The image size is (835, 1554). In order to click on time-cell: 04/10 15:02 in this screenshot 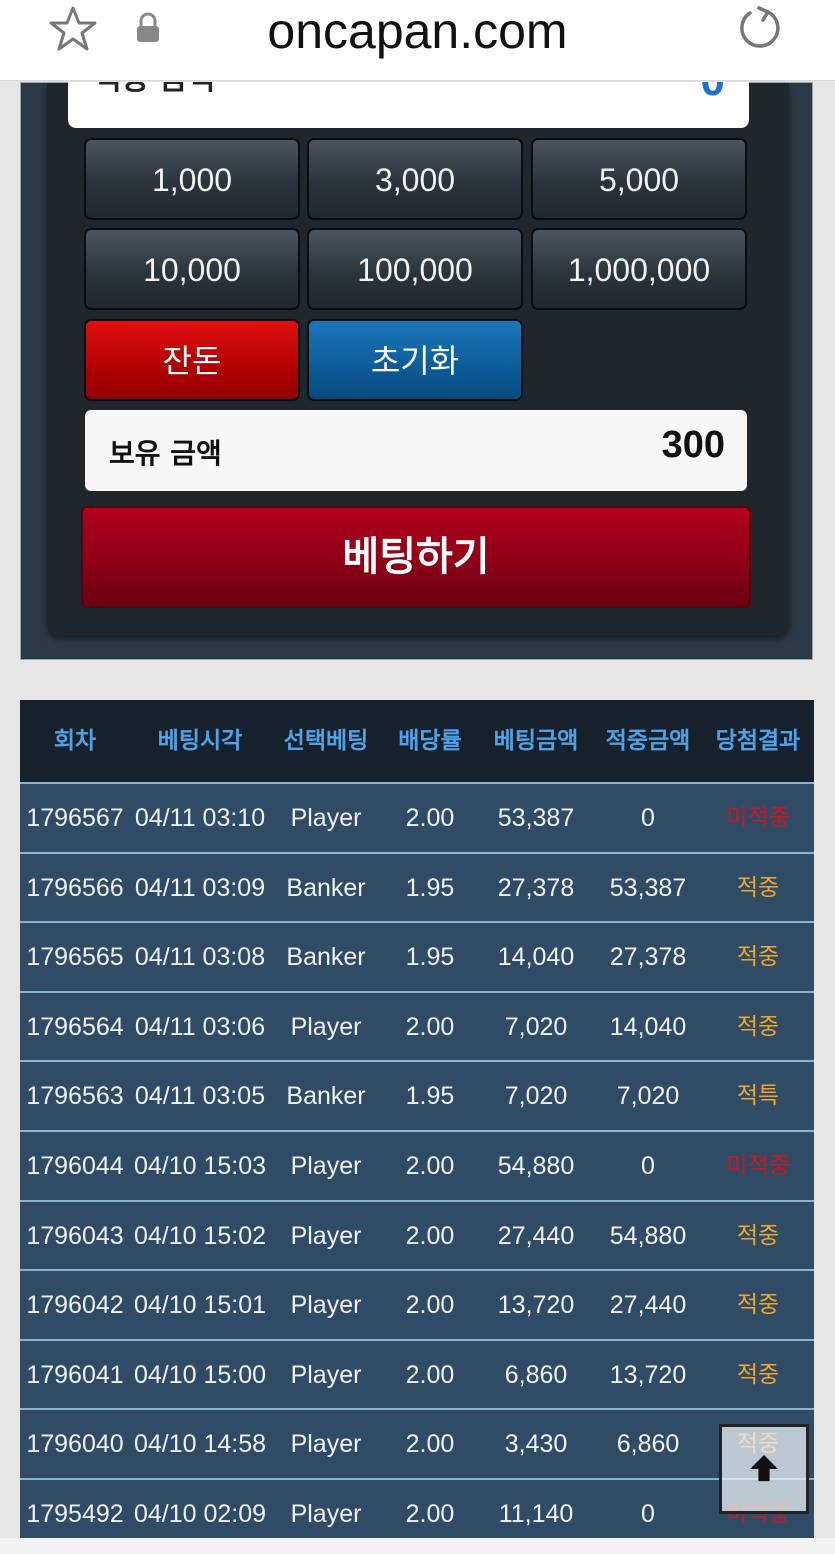, I will do `click(200, 1235)`.